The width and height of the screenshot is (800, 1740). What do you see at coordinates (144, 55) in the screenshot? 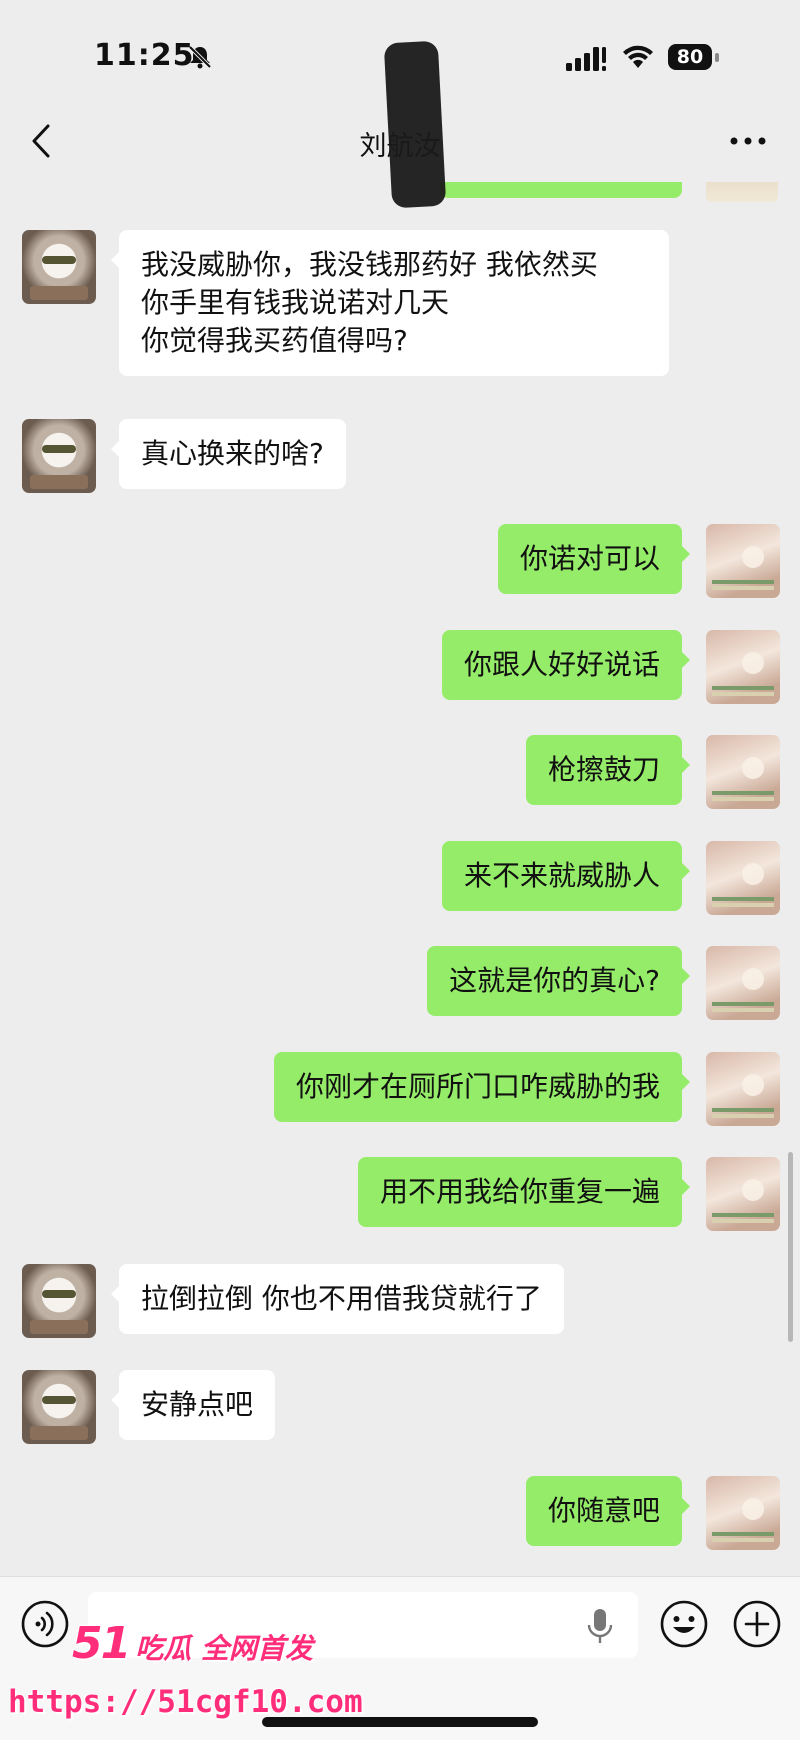
I see `status-time: 11:25` at bounding box center [144, 55].